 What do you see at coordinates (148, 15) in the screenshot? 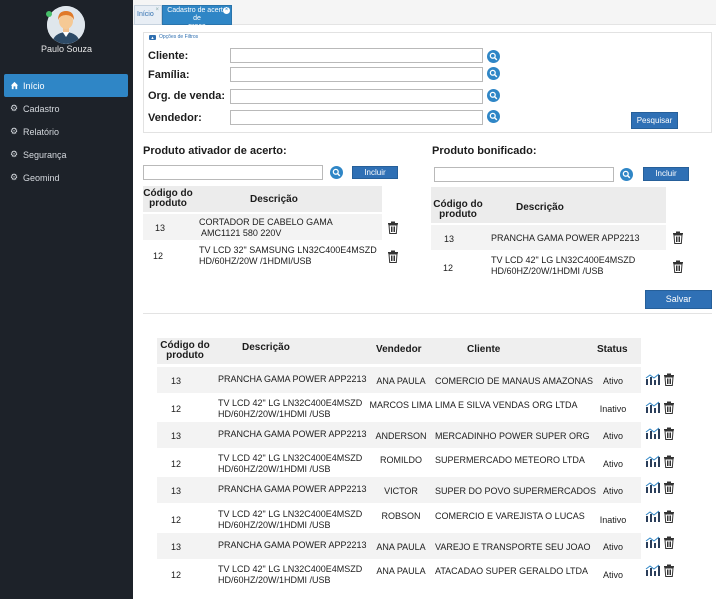
I see `tab-inicio: Início ×` at bounding box center [148, 15].